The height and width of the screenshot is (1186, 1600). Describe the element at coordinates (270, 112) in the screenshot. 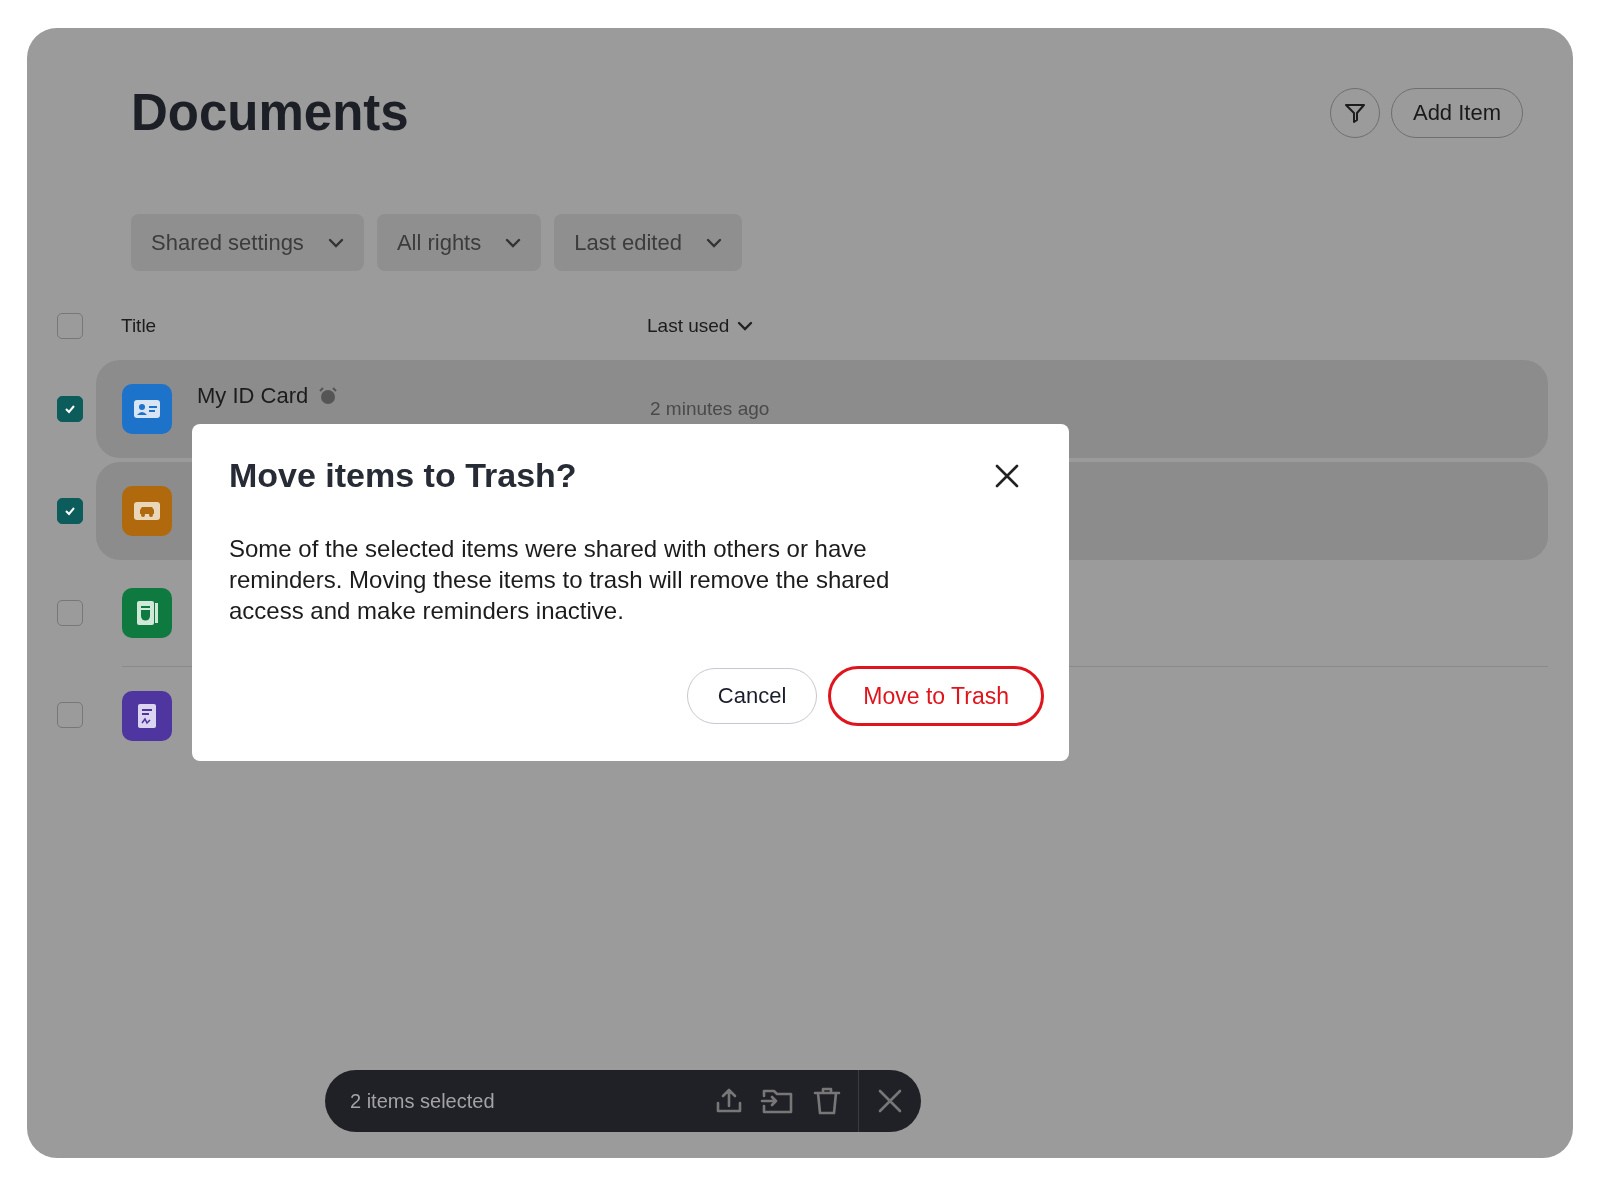

I see `page-title: Documents` at that location.